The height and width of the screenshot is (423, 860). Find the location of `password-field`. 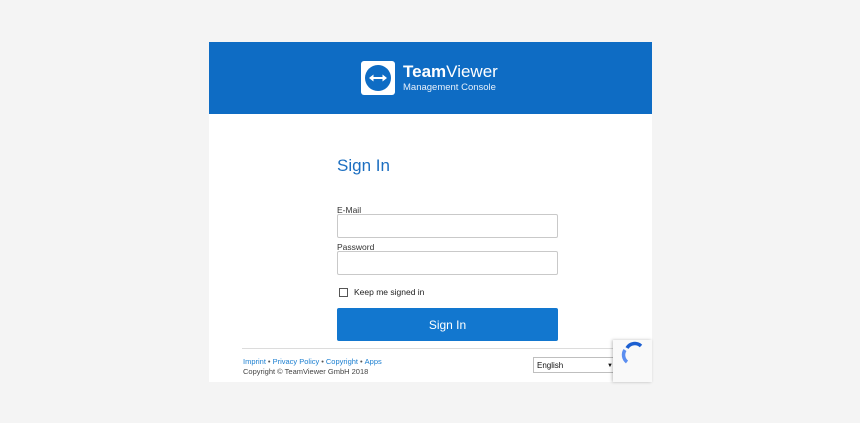

password-field is located at coordinates (447, 263).